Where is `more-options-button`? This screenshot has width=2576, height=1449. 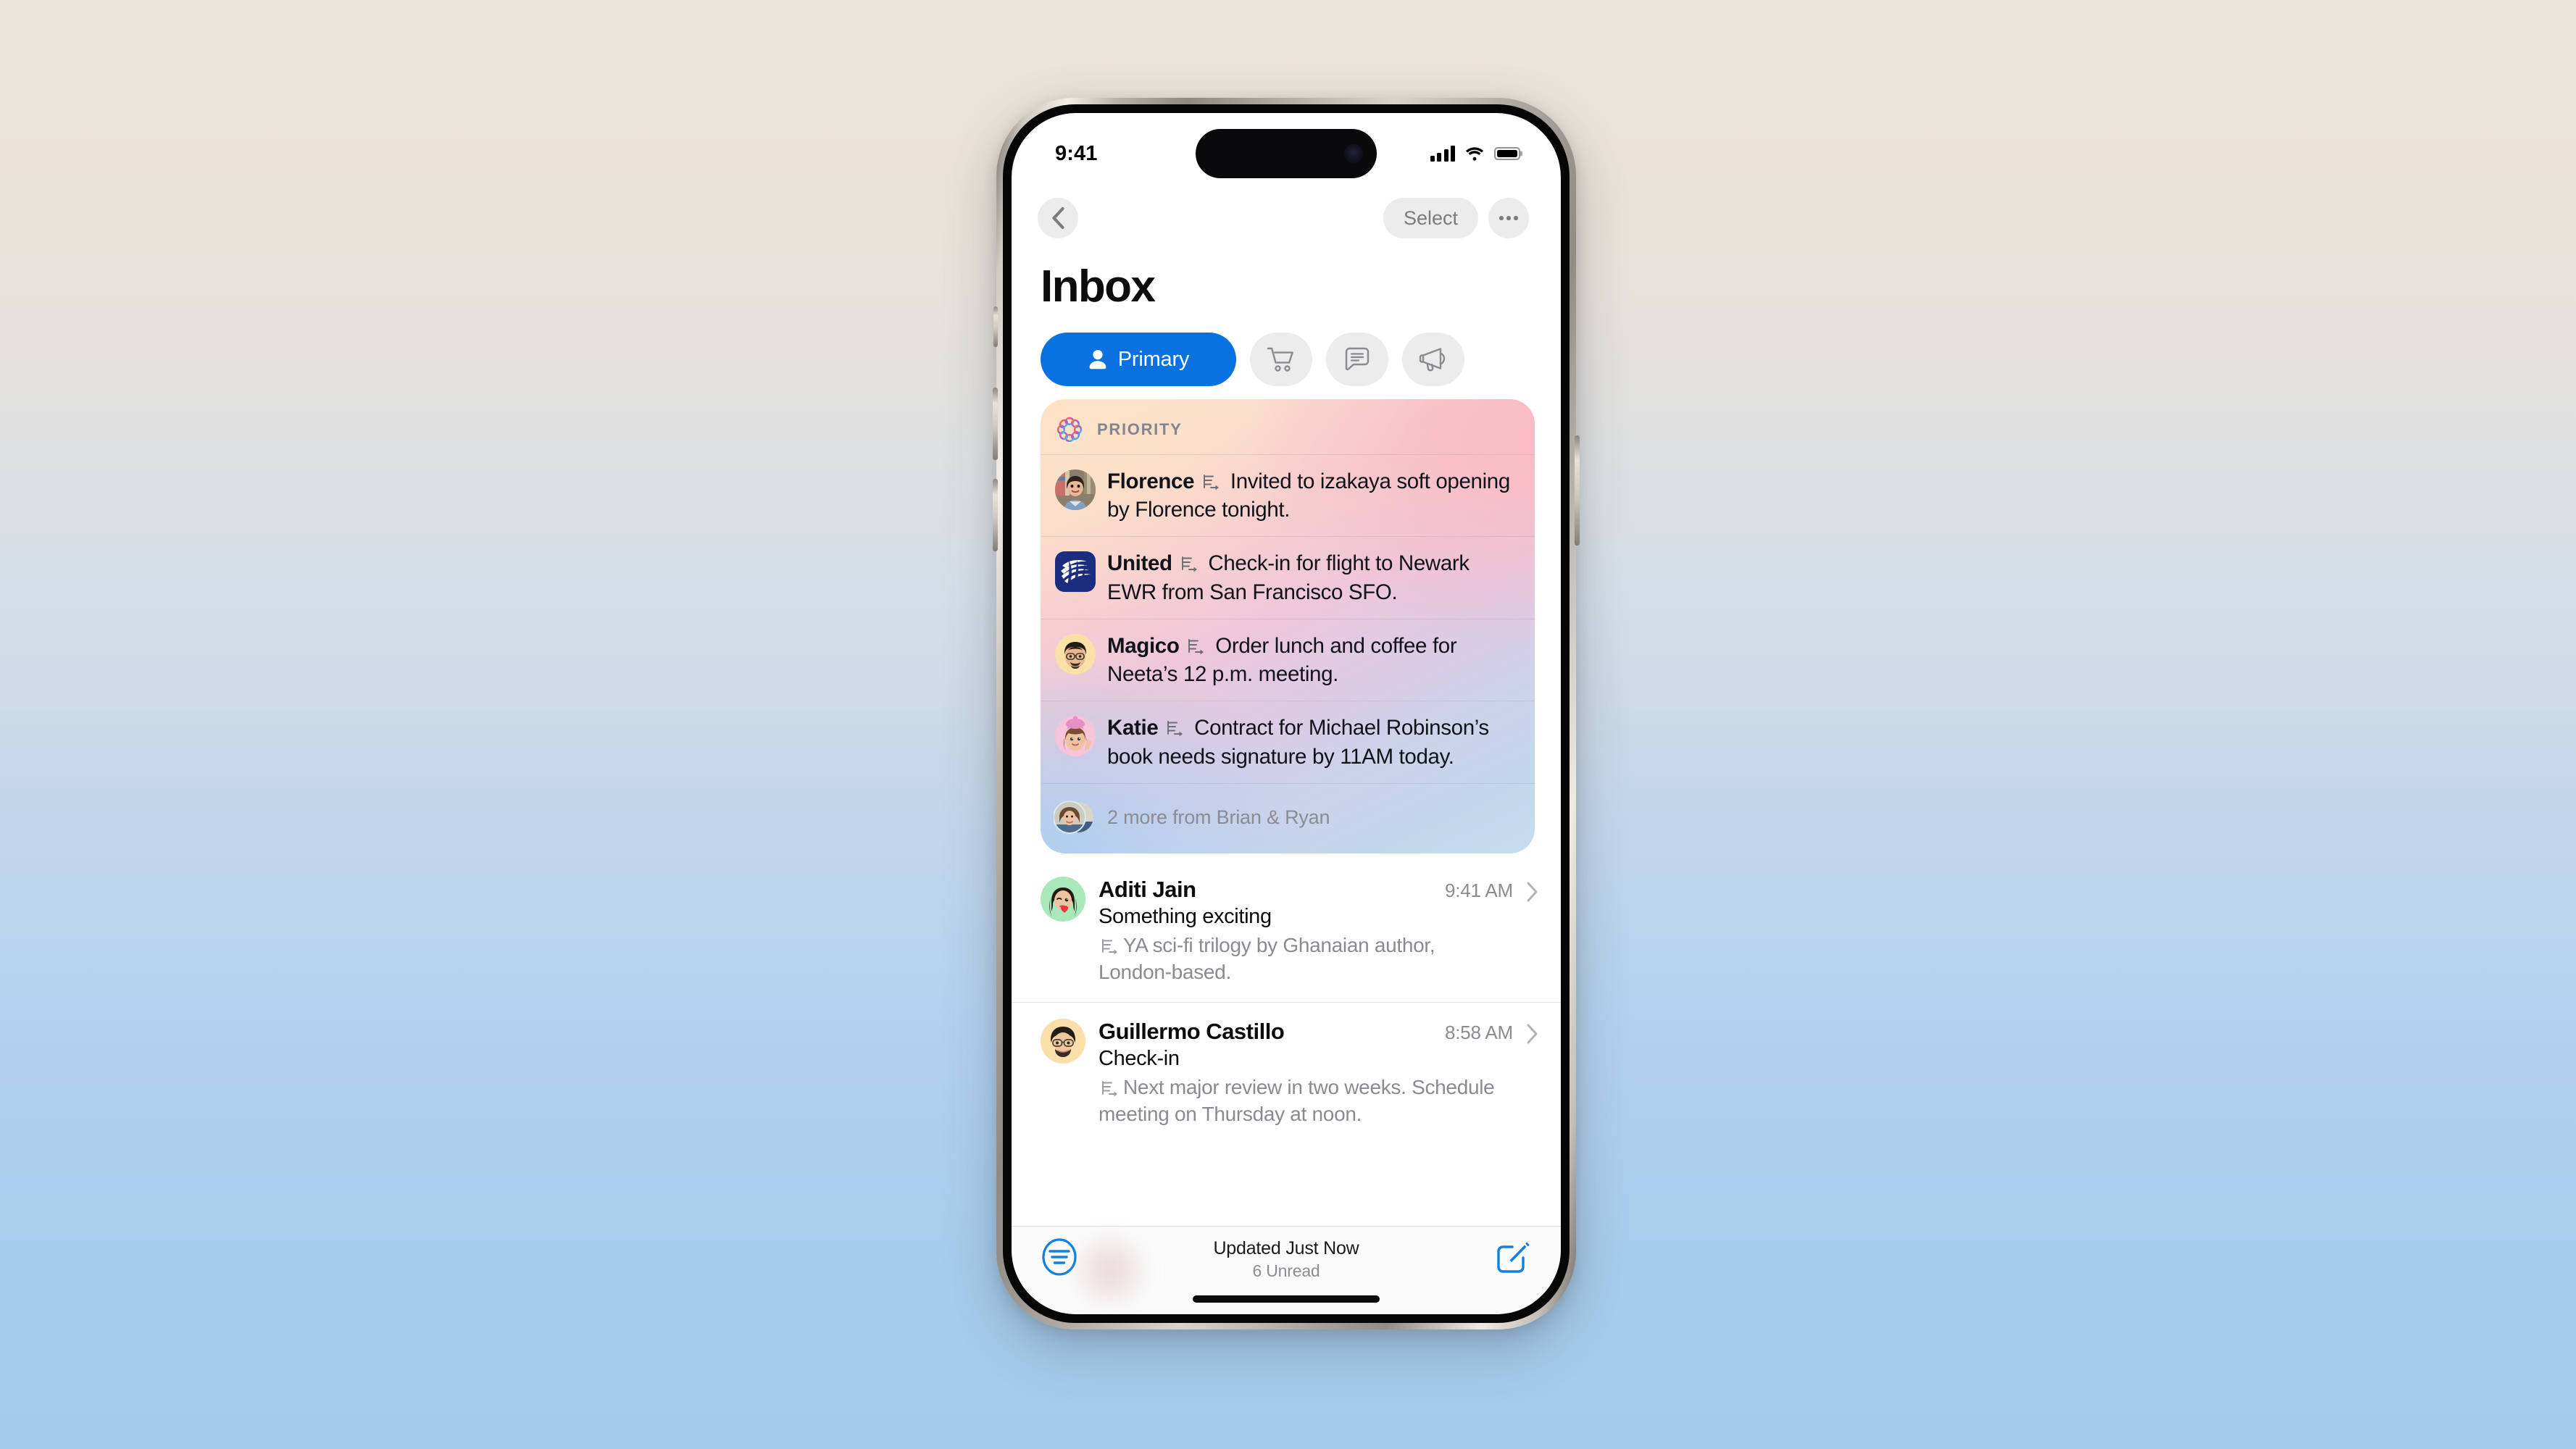
more-options-button is located at coordinates (1508, 218).